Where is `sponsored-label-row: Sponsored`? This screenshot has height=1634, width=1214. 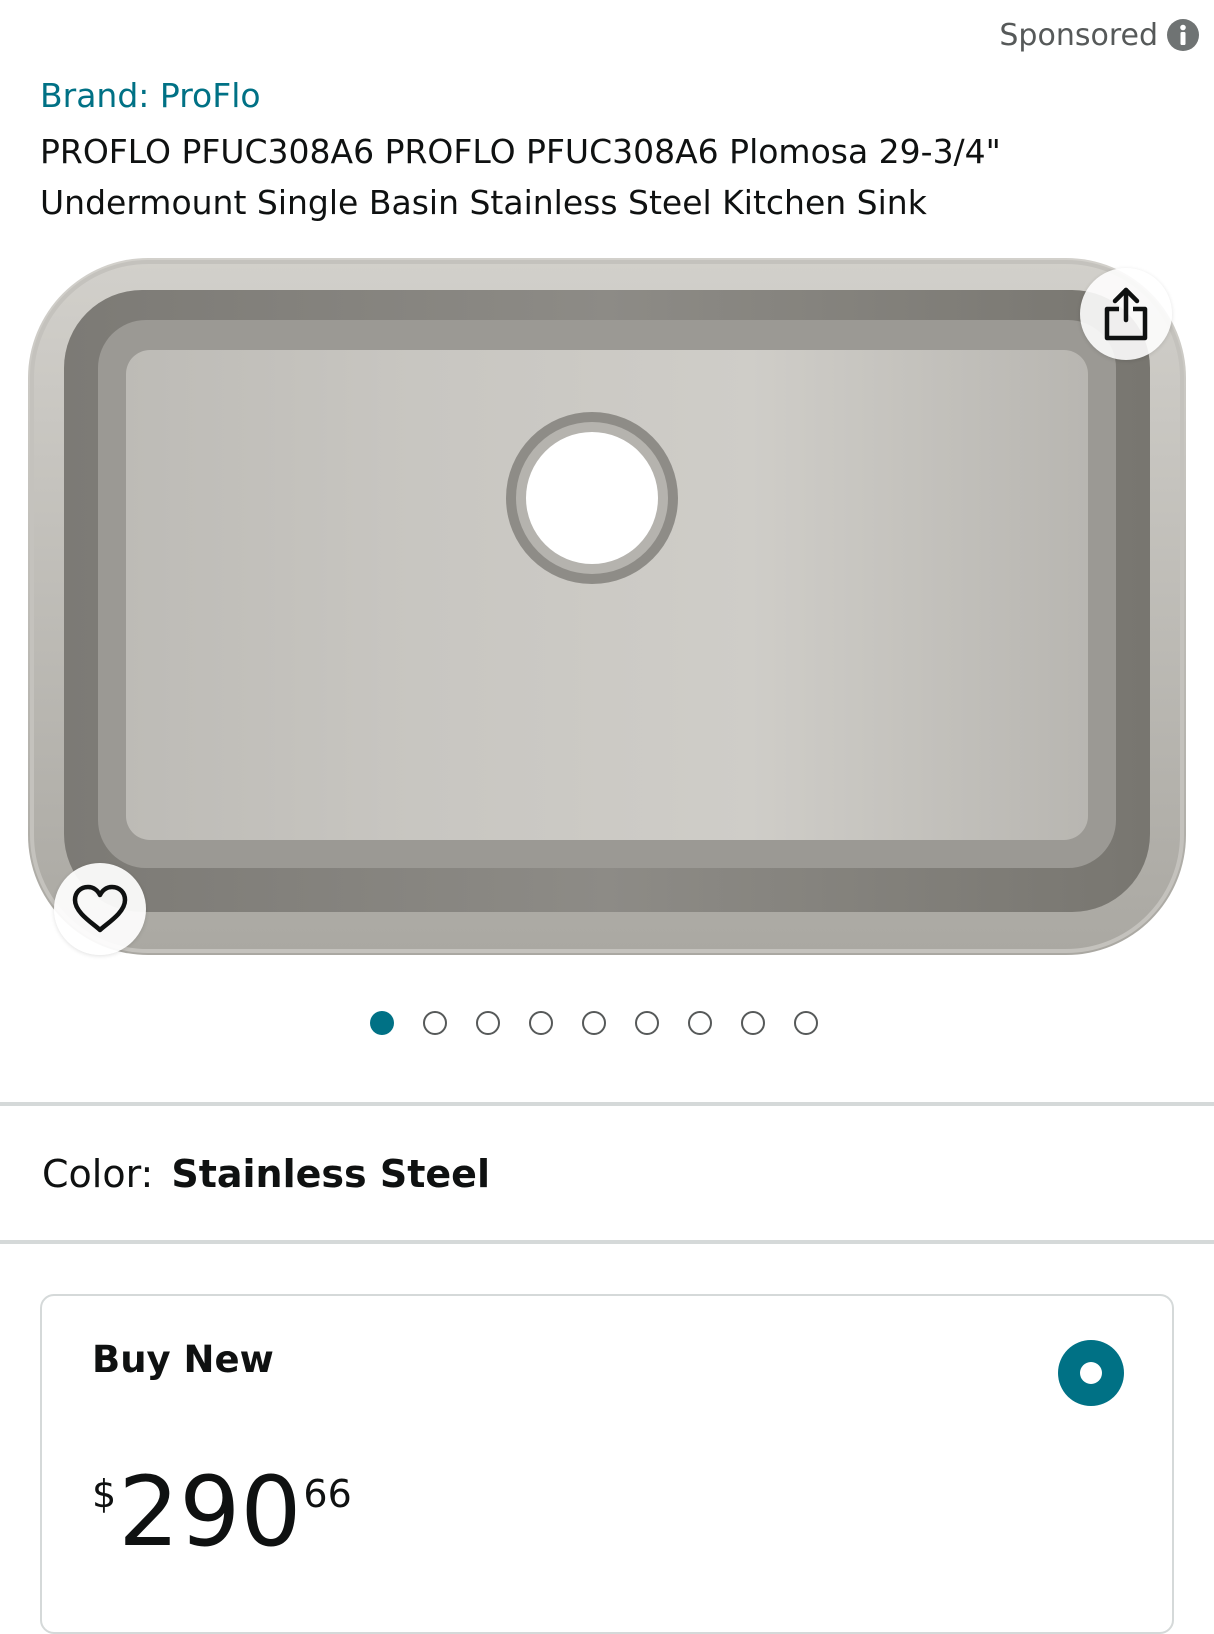 sponsored-label-row: Sponsored is located at coordinates (1099, 35).